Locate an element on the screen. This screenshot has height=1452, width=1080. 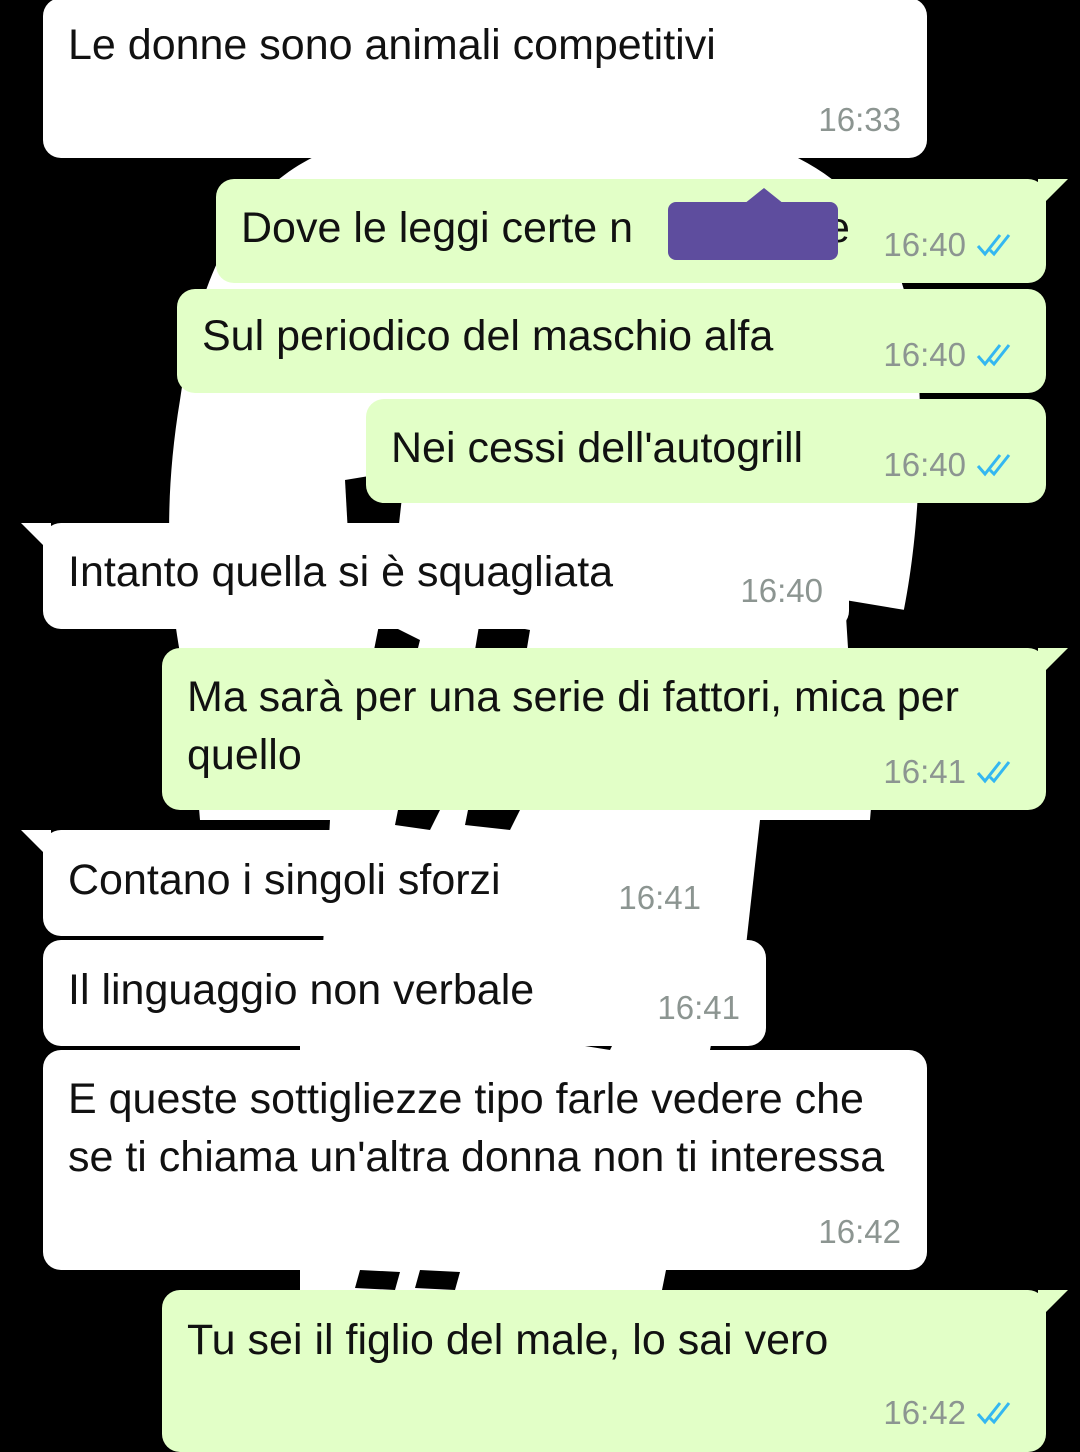
redaction-mark is located at coordinates (753, 231).